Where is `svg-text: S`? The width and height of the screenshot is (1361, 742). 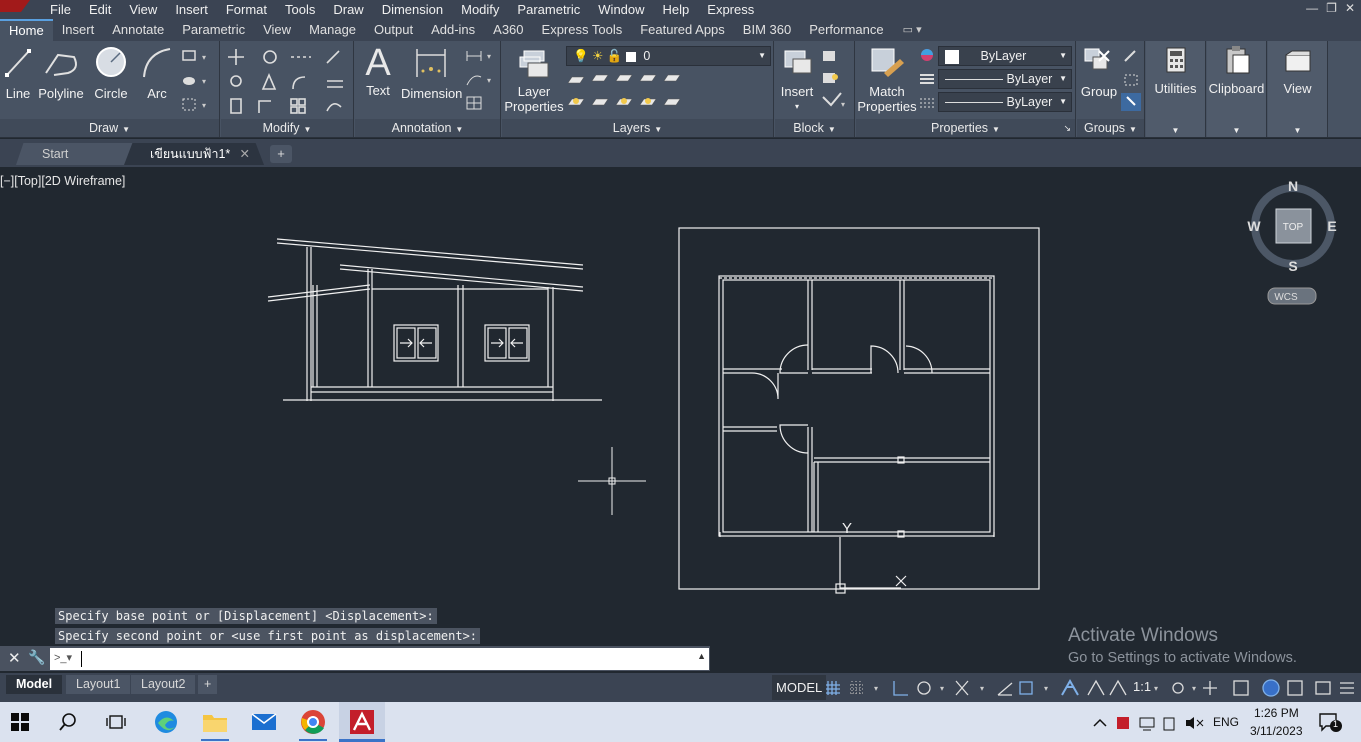 svg-text: S is located at coordinates (1292, 266).